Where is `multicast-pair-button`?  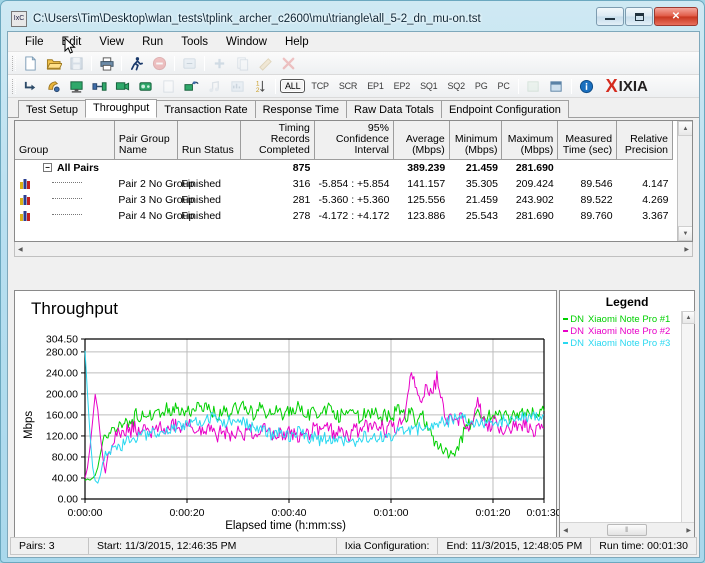 multicast-pair-button is located at coordinates (53, 86).